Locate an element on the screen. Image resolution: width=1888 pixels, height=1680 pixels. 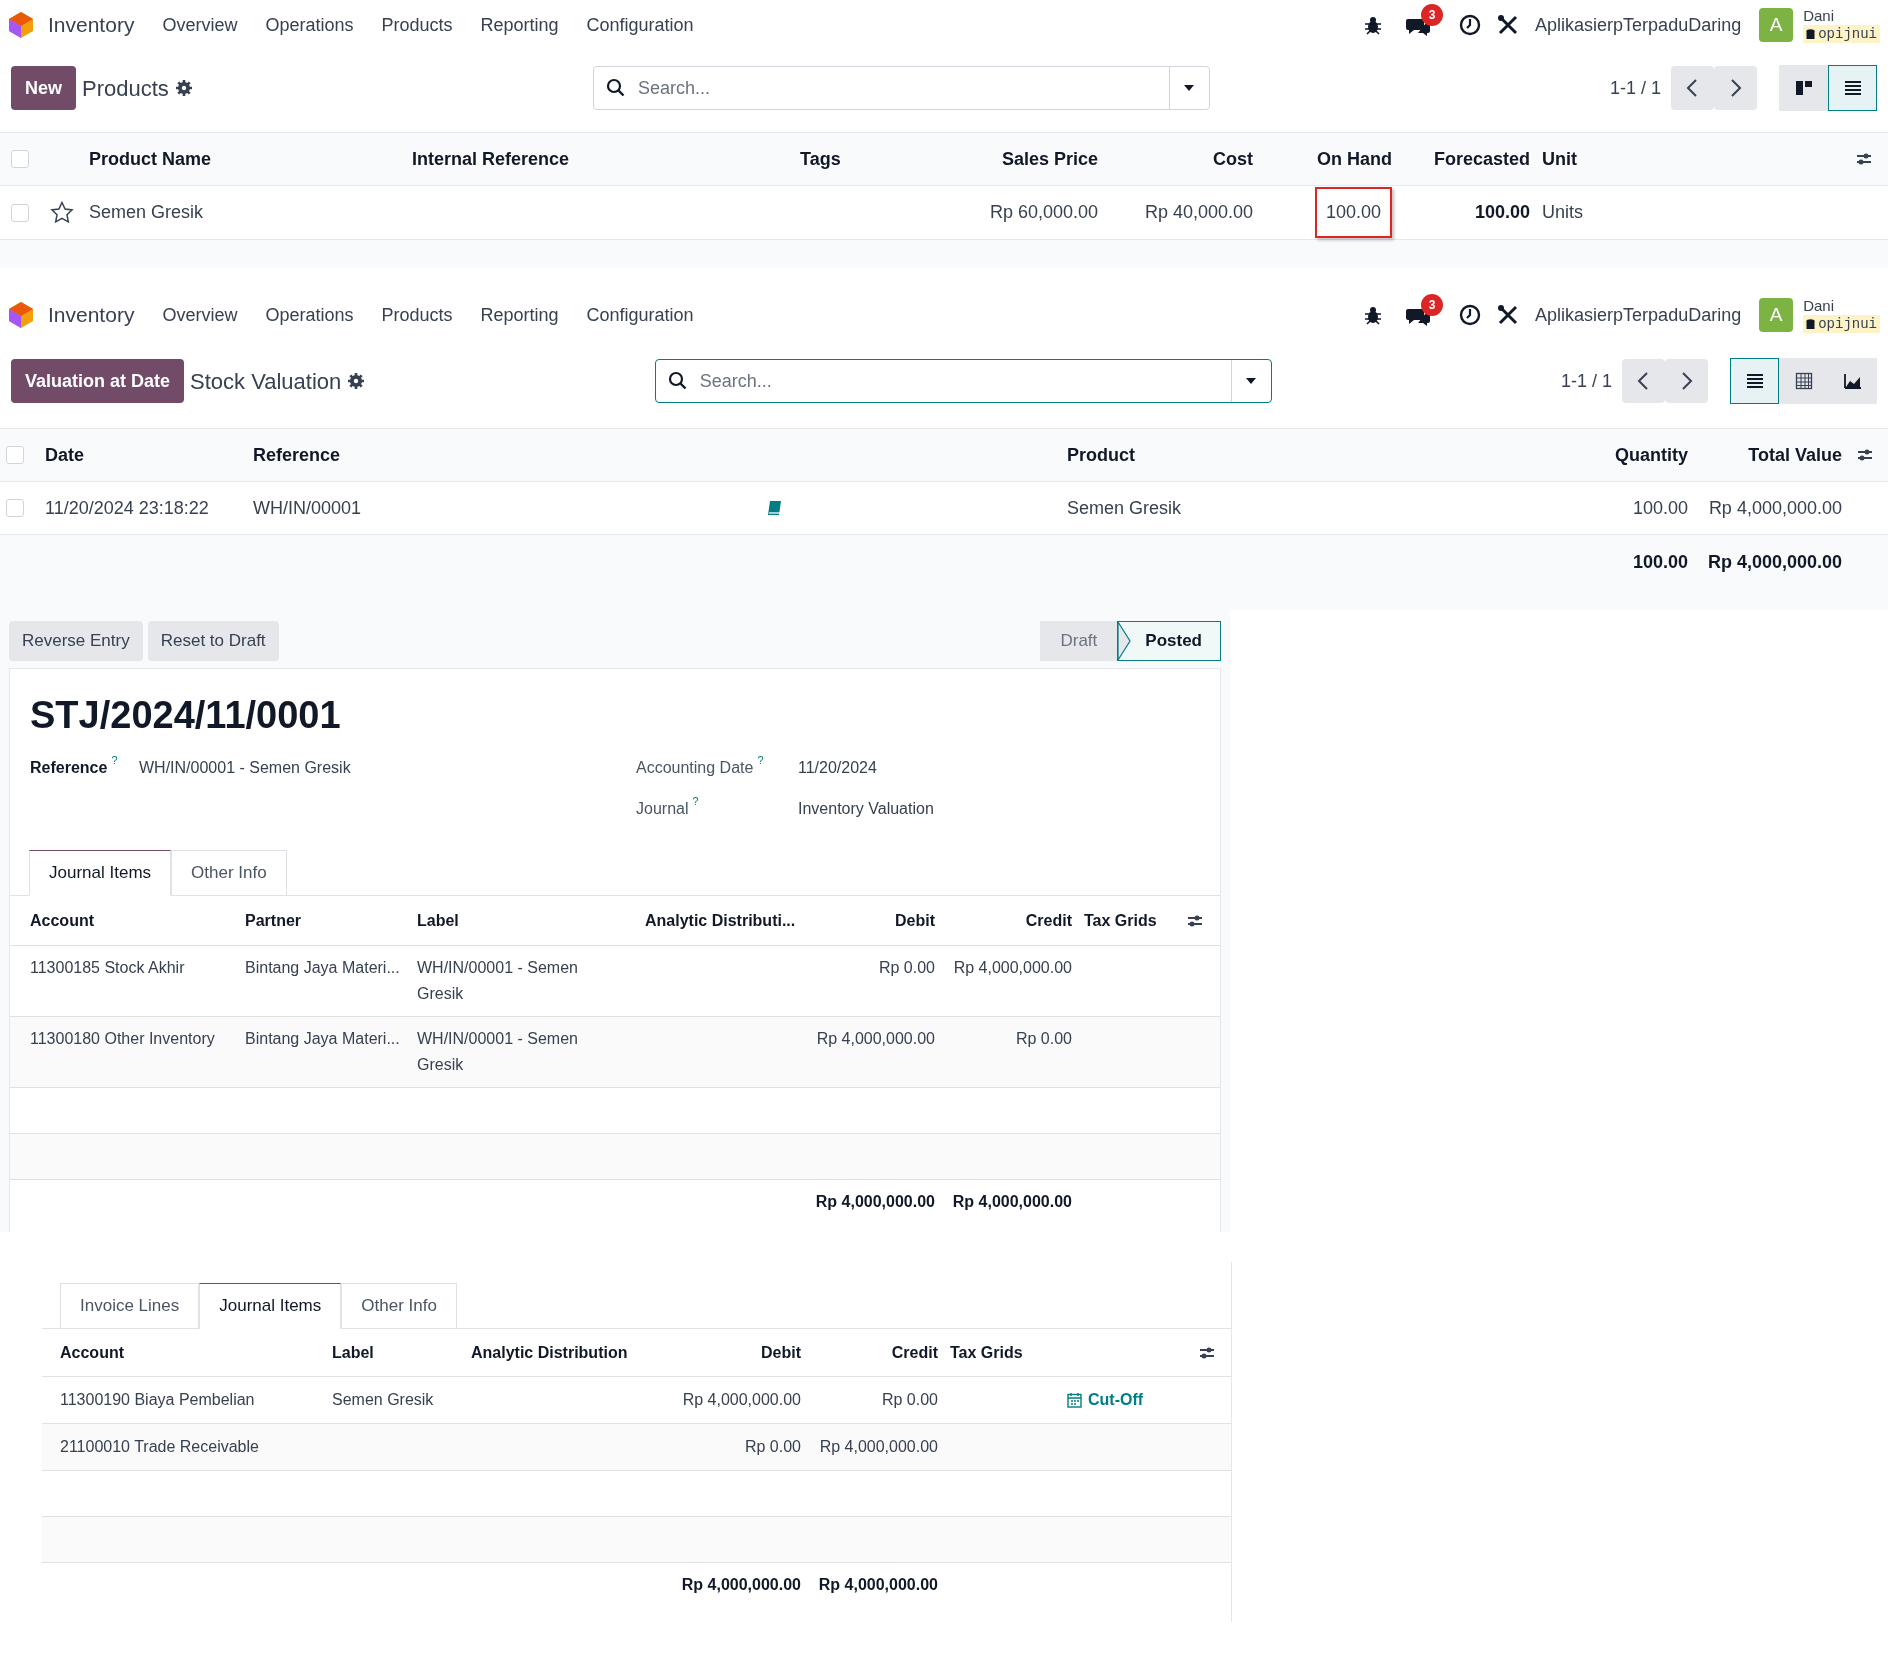
primary-button: Valuation at Date is located at coordinates (98, 381).